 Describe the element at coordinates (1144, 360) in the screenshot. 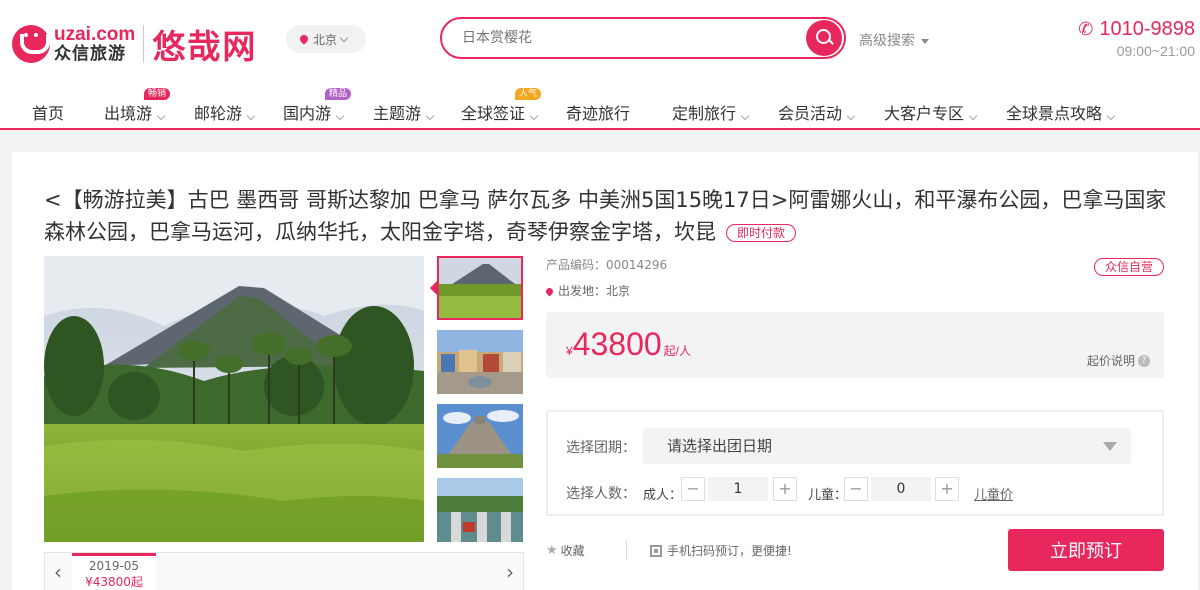

I see `question-icon: ?` at that location.